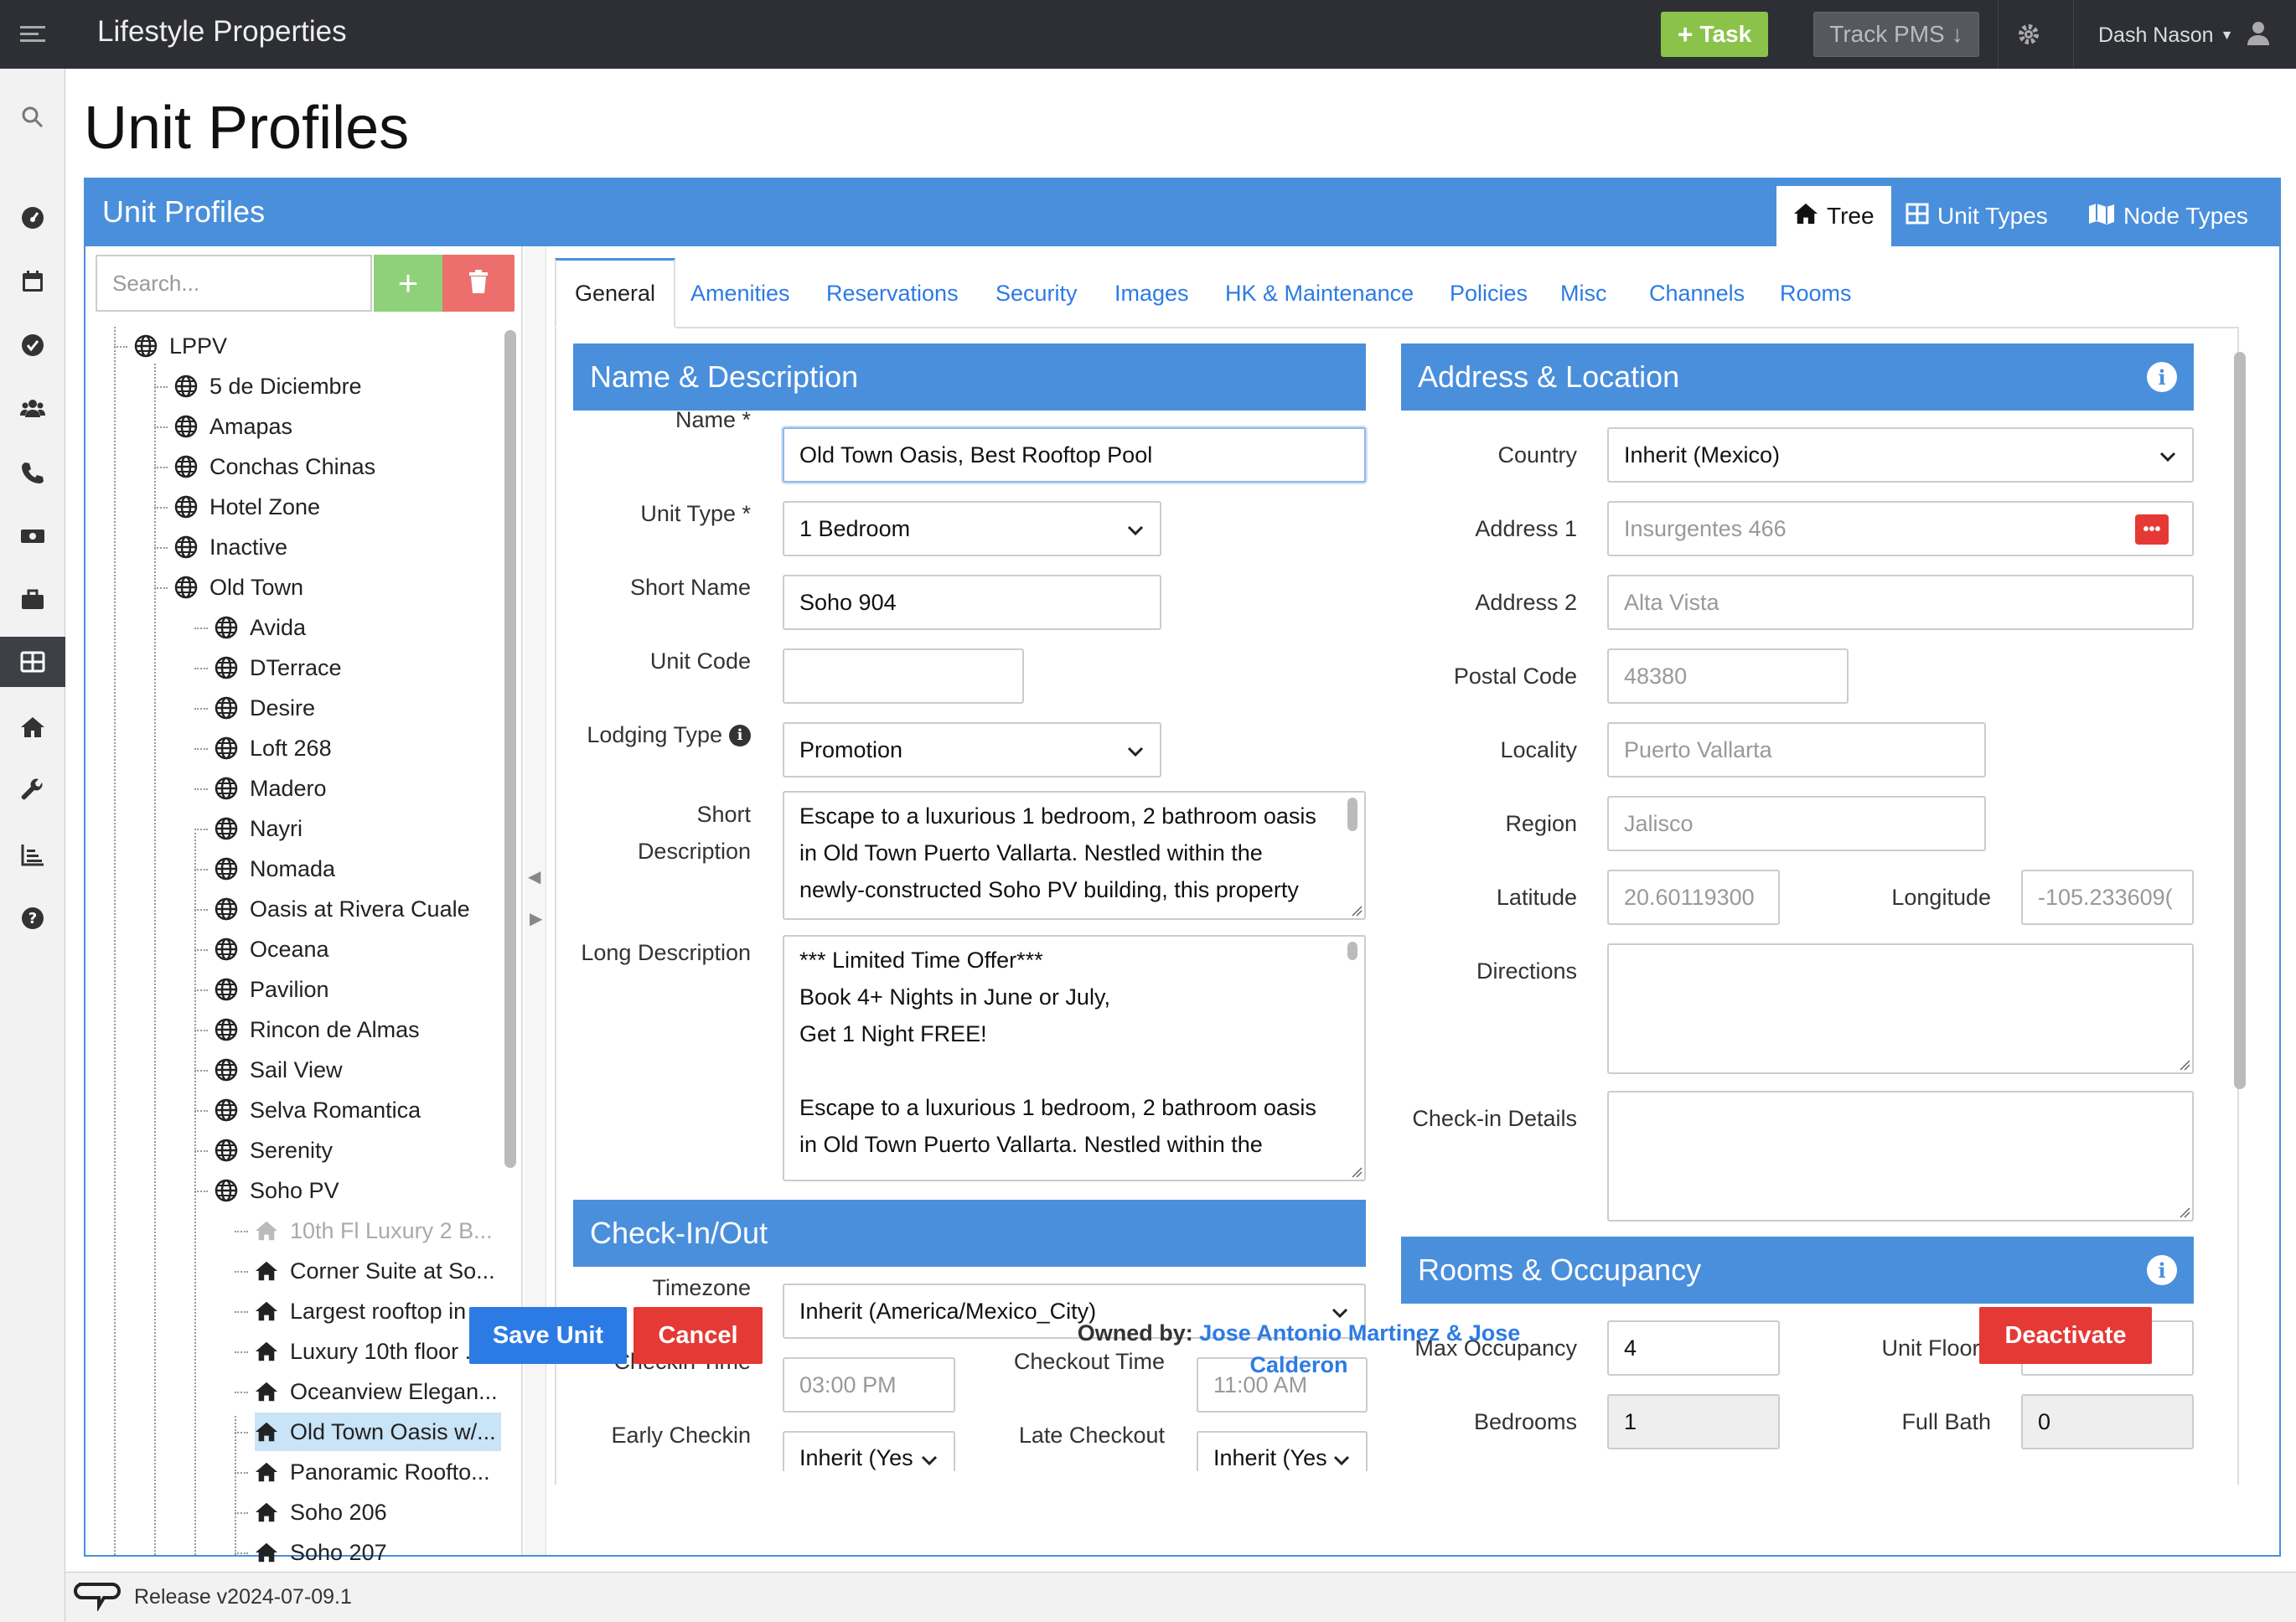 The width and height of the screenshot is (2296, 1622). What do you see at coordinates (33, 854) in the screenshot?
I see `chart-icon` at bounding box center [33, 854].